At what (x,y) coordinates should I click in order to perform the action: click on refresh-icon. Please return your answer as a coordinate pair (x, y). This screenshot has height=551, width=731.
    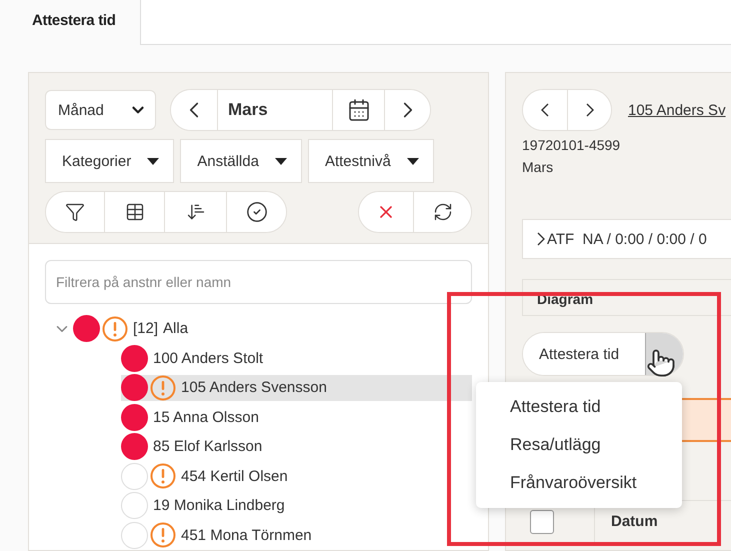
    Looking at the image, I should click on (442, 212).